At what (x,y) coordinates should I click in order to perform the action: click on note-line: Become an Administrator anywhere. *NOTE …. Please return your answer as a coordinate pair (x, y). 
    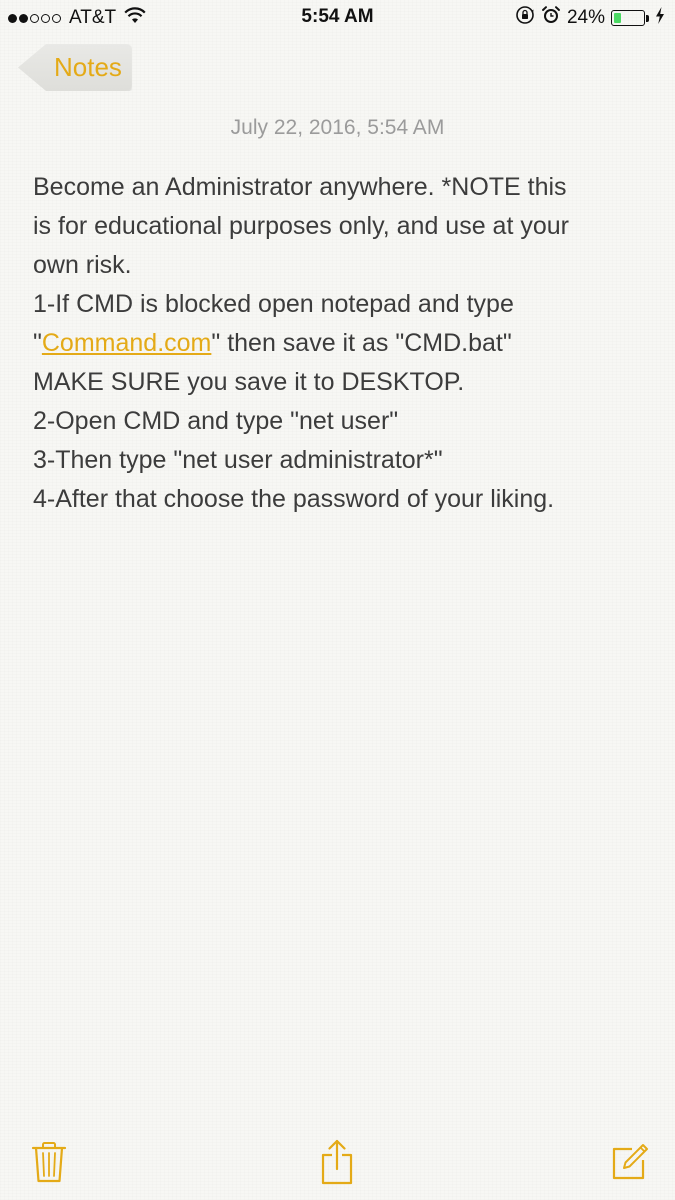
    Looking at the image, I should click on (300, 187).